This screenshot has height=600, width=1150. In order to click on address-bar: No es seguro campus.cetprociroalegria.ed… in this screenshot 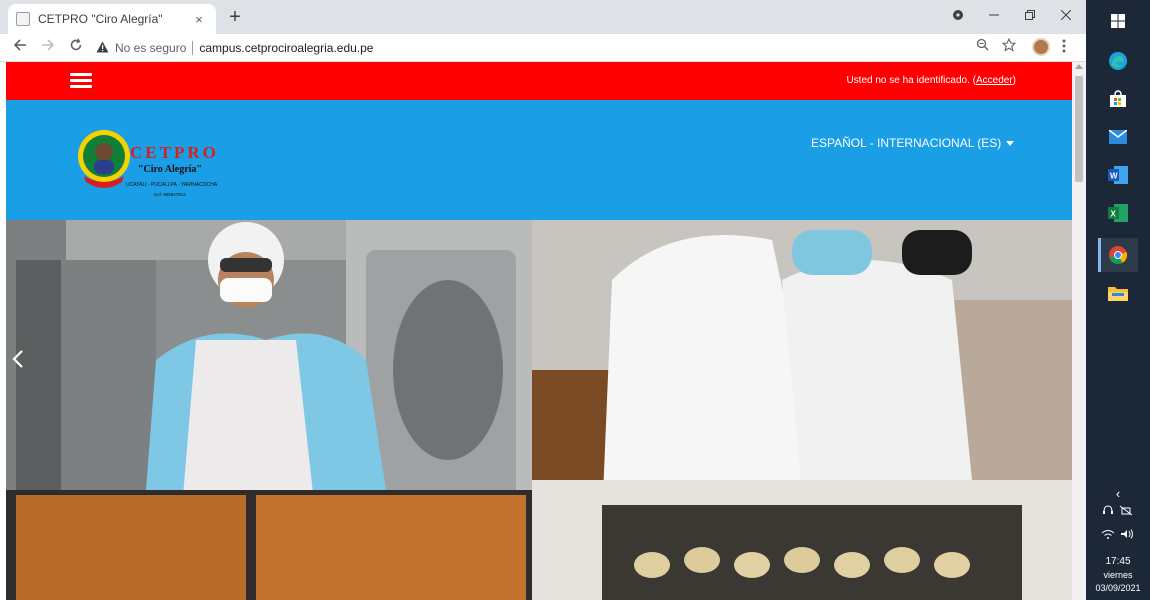, I will do `click(576, 48)`.